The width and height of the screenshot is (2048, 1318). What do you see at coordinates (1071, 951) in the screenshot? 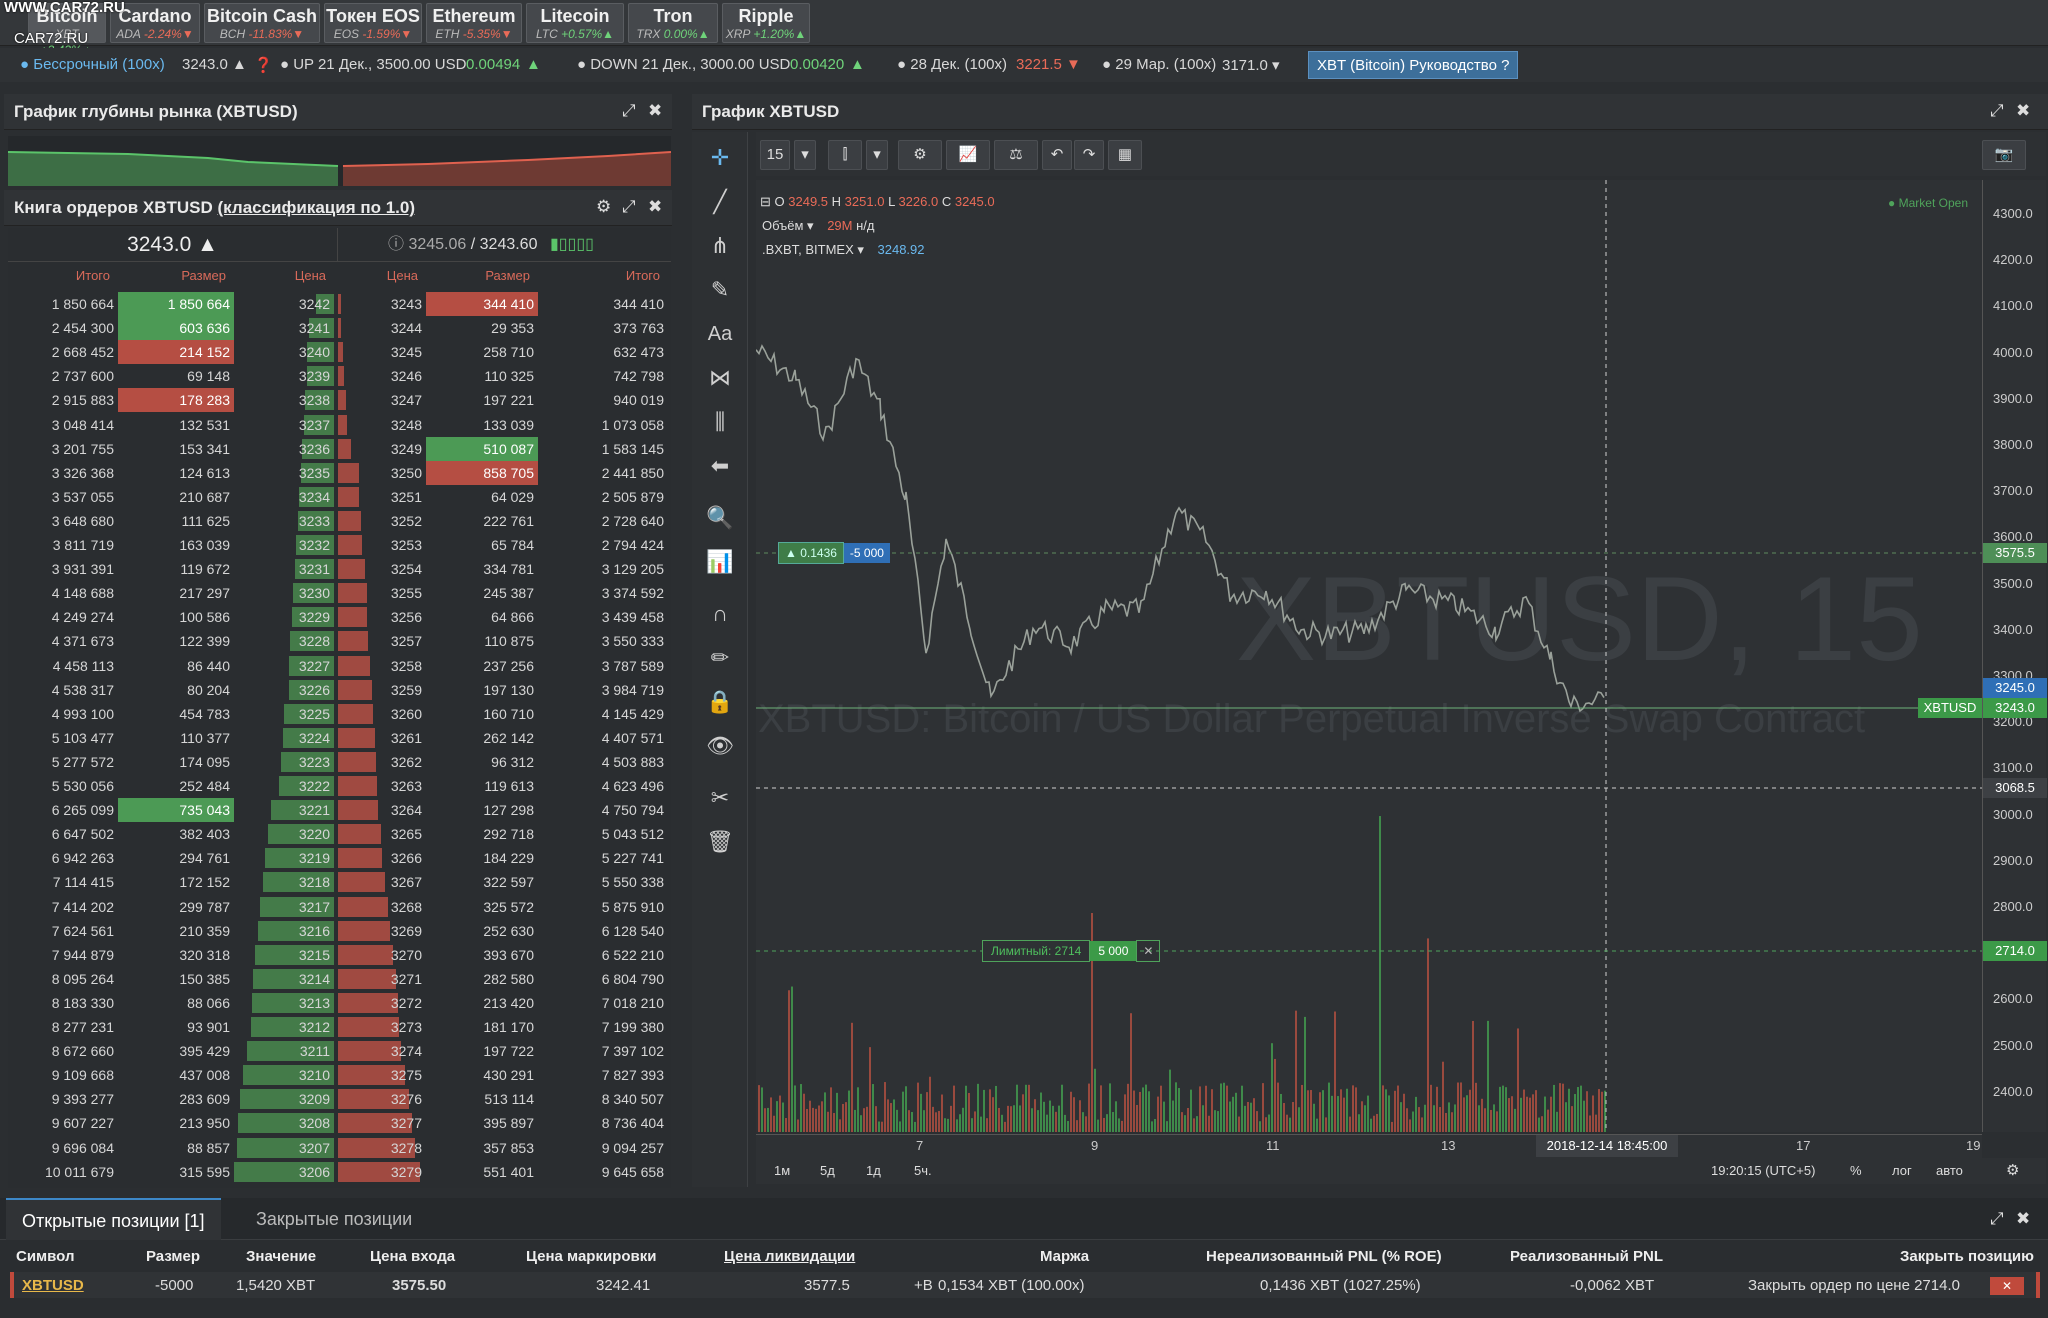
I see `limit-order-marker: Лимитный: 2714 5 000 ✕` at bounding box center [1071, 951].